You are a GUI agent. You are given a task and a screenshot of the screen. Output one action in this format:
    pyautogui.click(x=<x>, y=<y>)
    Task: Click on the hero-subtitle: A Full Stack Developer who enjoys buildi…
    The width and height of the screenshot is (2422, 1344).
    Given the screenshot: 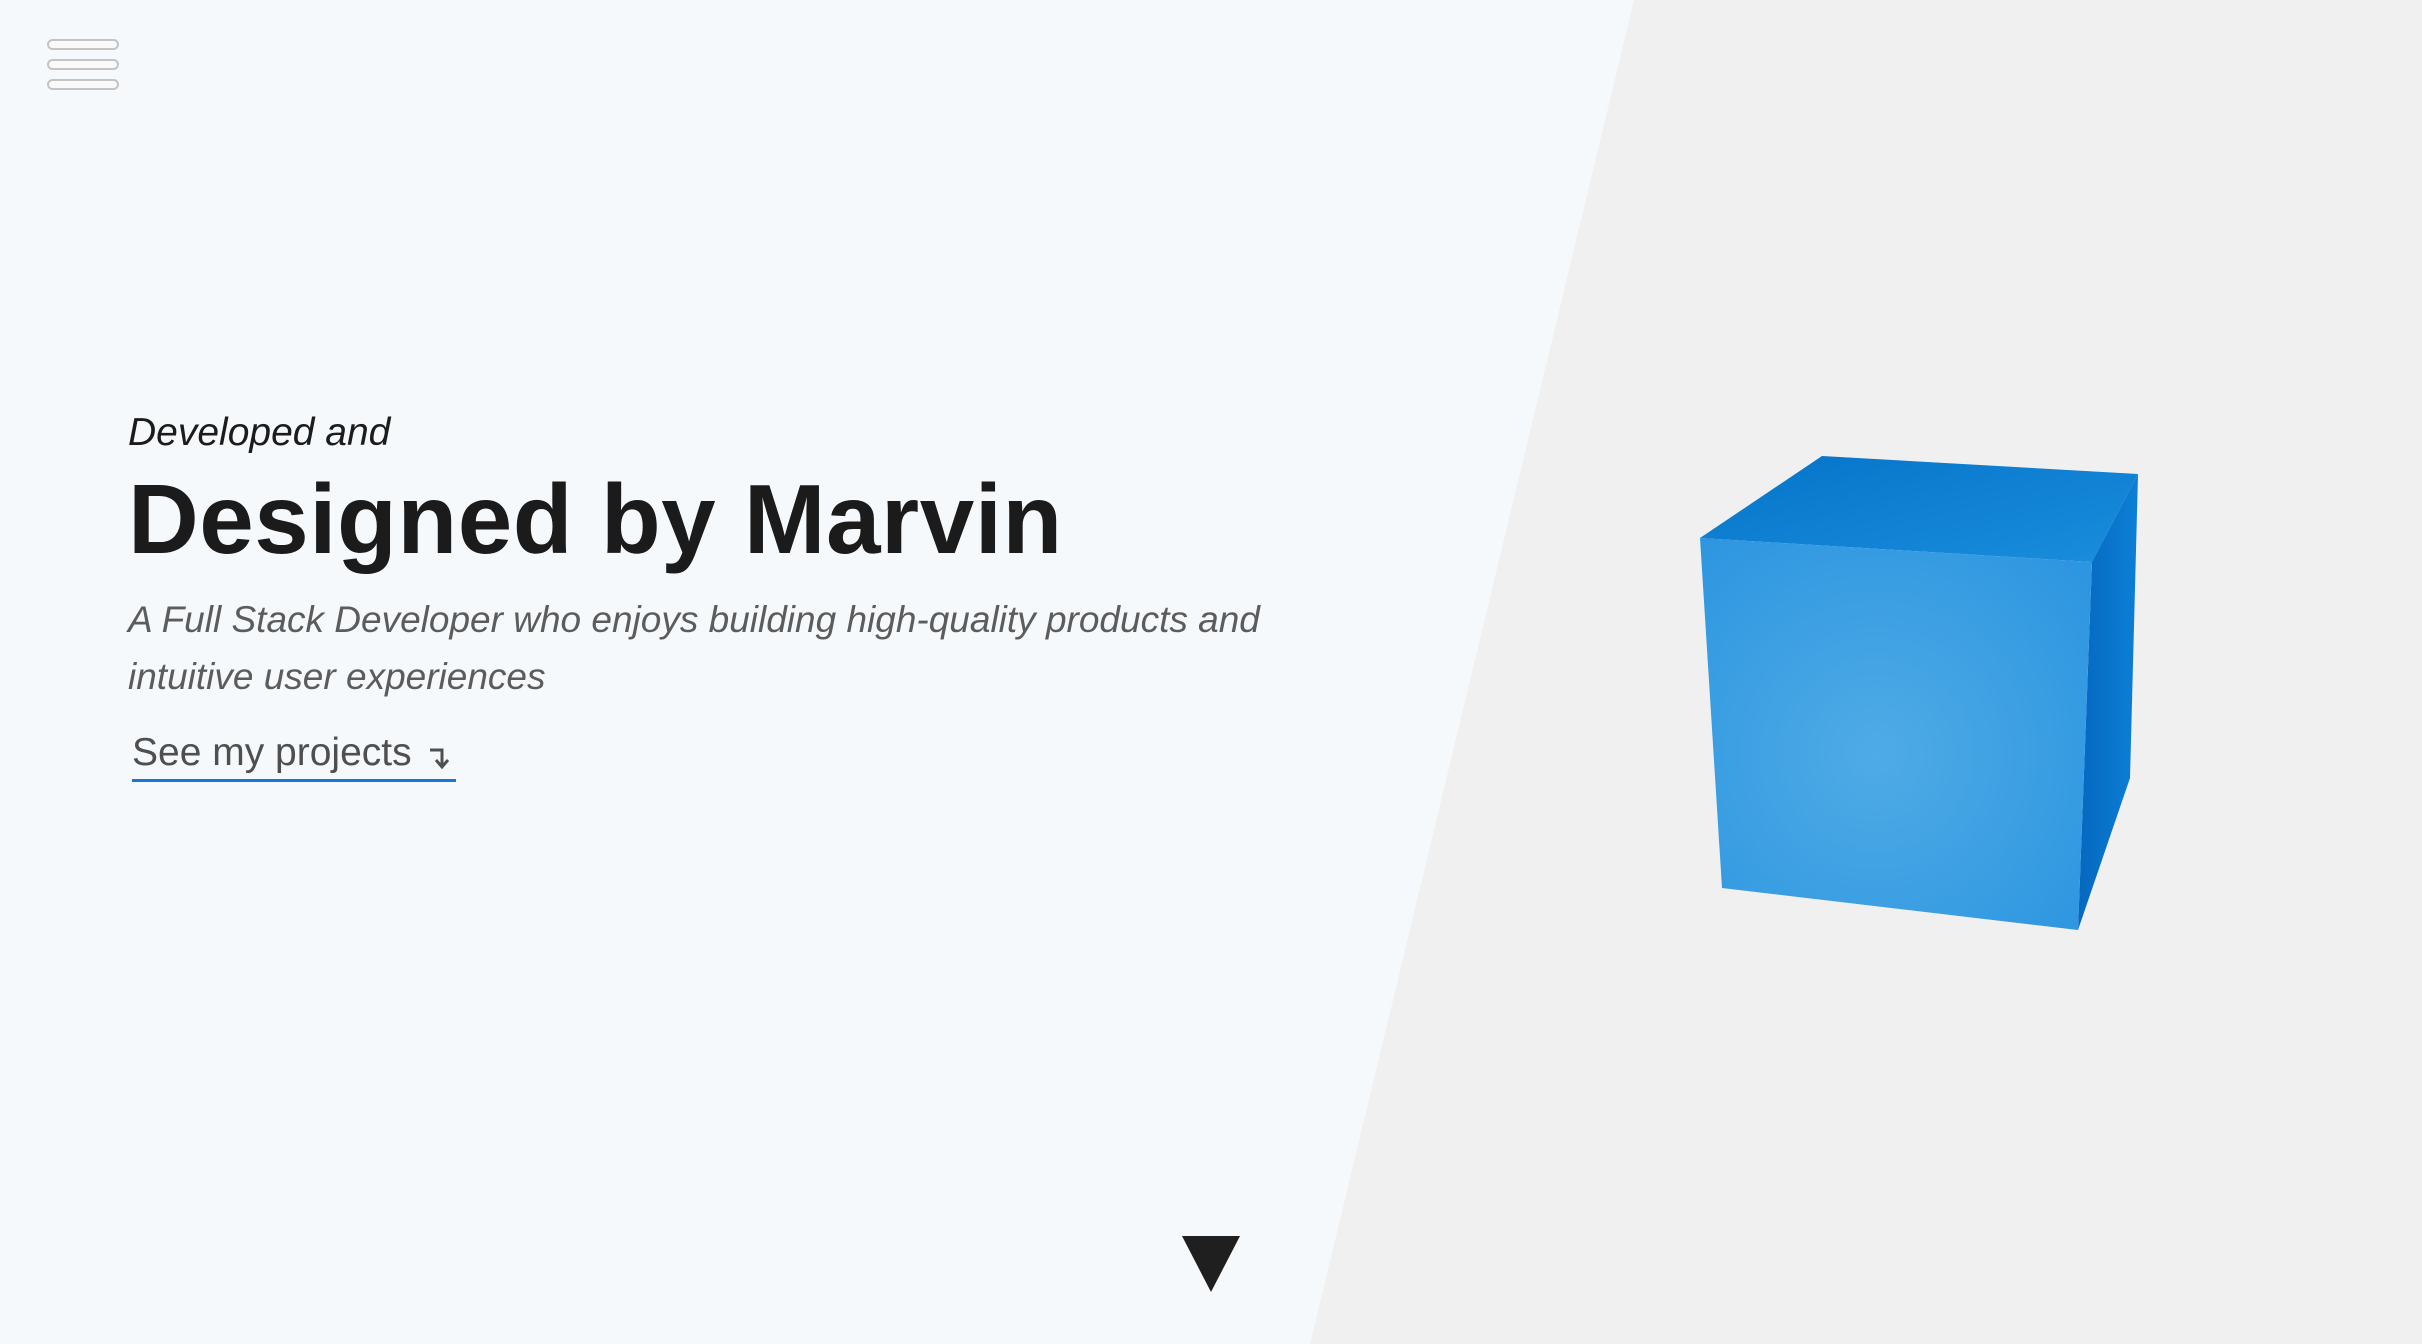 What is the action you would take?
    pyautogui.click(x=694, y=647)
    